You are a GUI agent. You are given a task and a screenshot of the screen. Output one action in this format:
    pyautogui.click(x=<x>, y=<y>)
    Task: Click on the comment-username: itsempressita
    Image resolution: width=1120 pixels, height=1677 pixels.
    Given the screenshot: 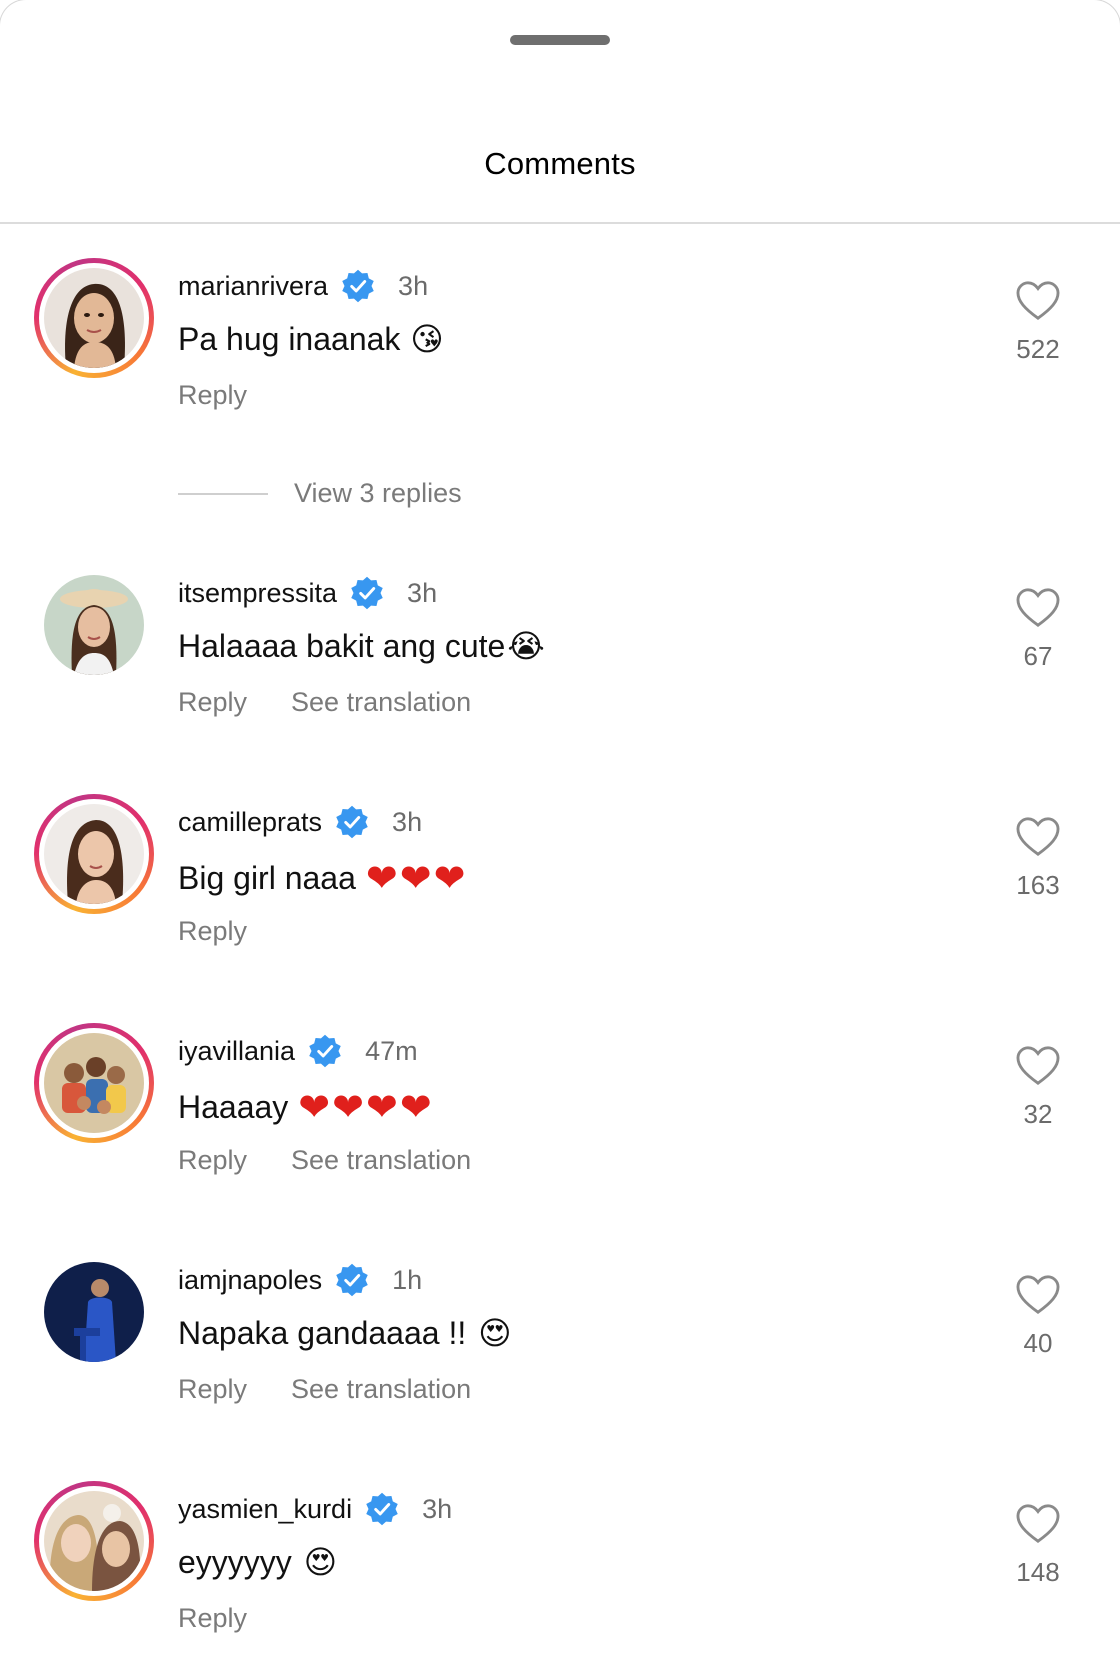 What is the action you would take?
    pyautogui.click(x=257, y=593)
    